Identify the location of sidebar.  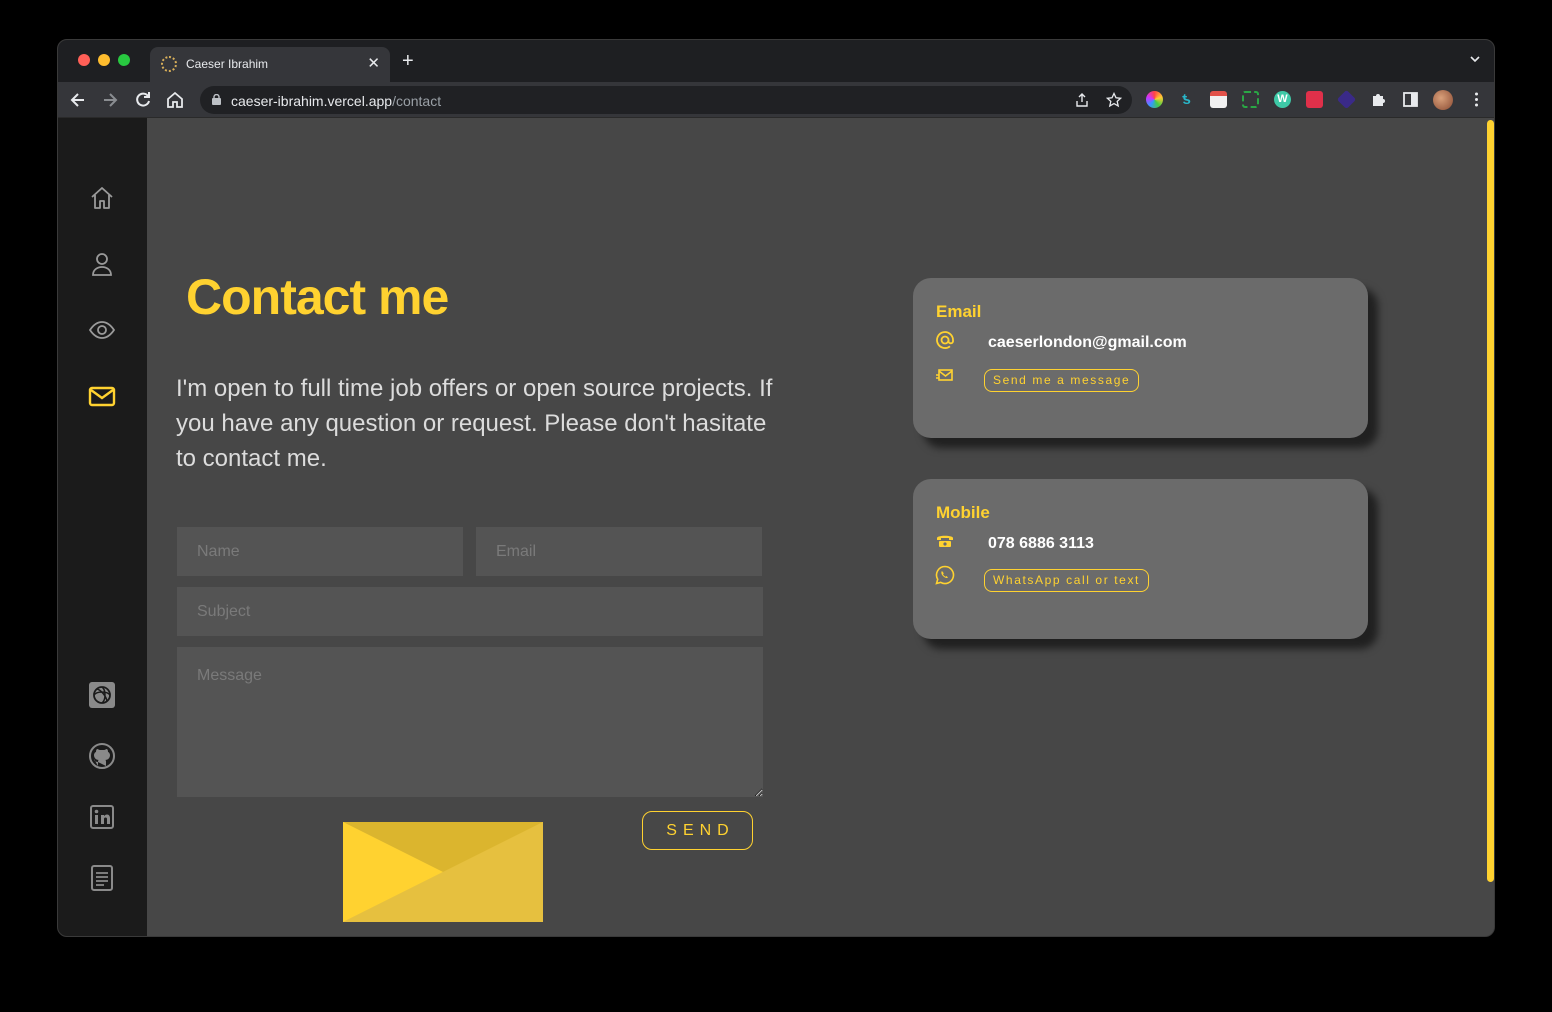
(102, 527).